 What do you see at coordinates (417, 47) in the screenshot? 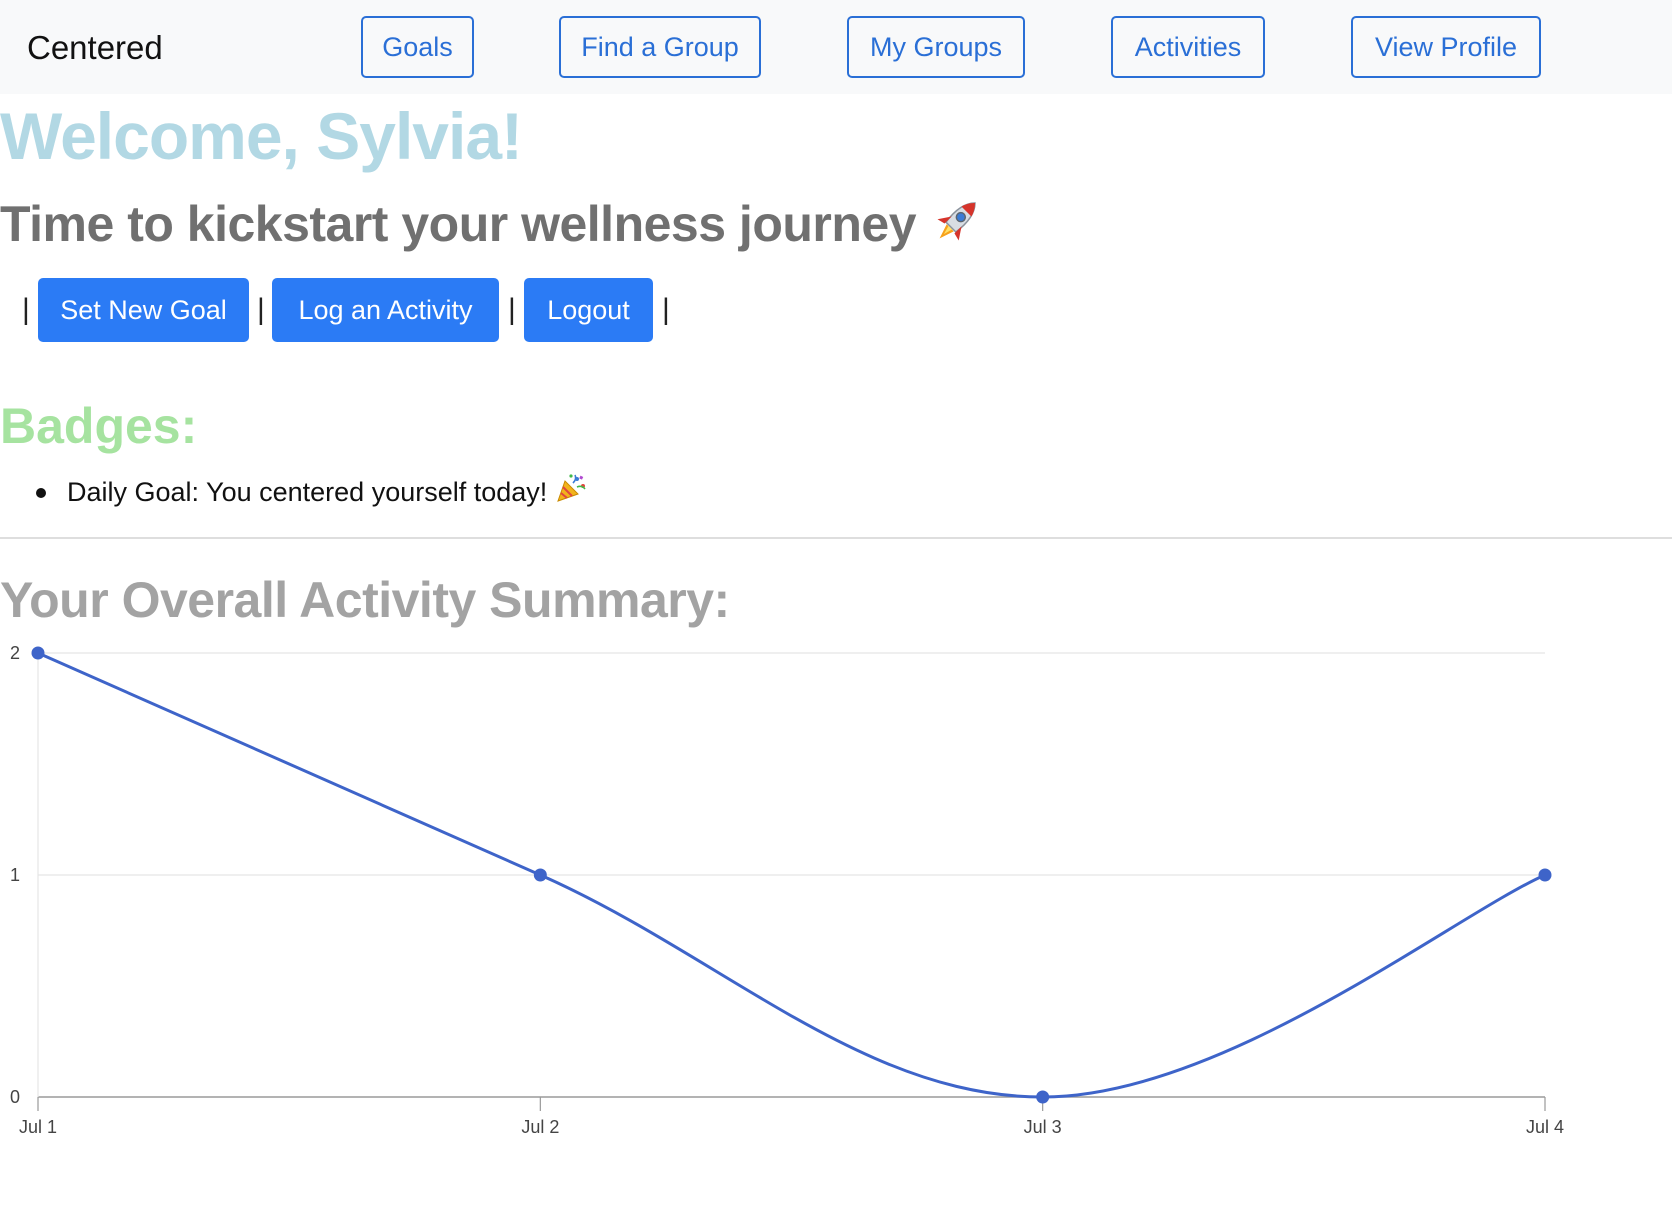
I see `nav-goals-button: Goals` at bounding box center [417, 47].